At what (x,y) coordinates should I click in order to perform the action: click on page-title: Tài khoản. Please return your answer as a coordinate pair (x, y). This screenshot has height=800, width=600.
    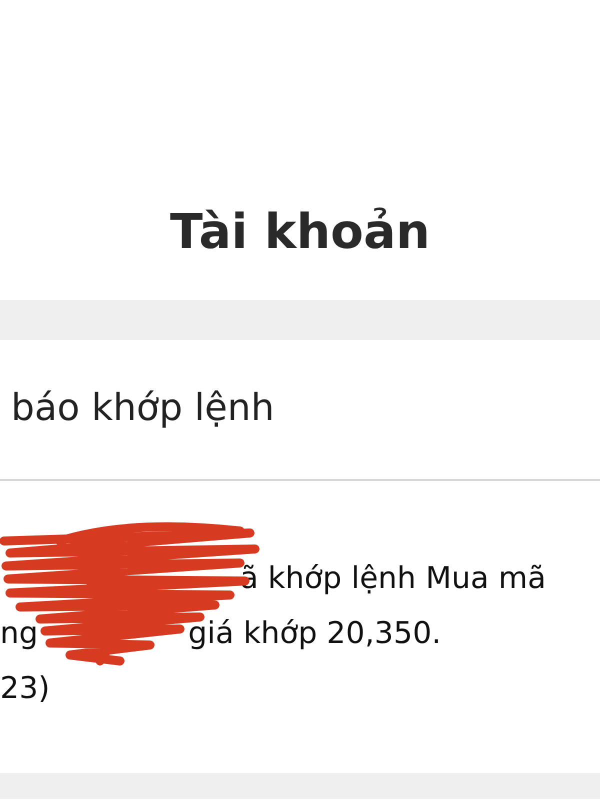
    Looking at the image, I should click on (300, 232).